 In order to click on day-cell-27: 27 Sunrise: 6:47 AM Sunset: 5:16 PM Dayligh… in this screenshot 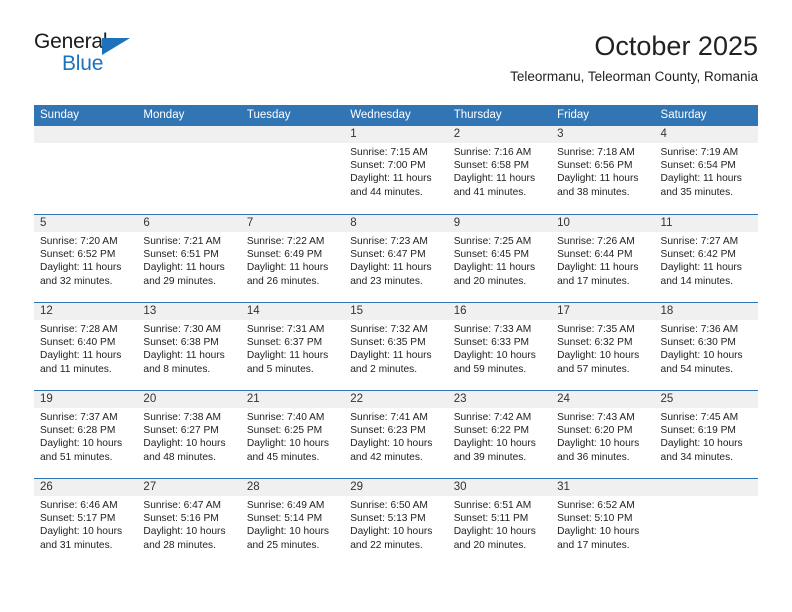, I will do `click(189, 522)`.